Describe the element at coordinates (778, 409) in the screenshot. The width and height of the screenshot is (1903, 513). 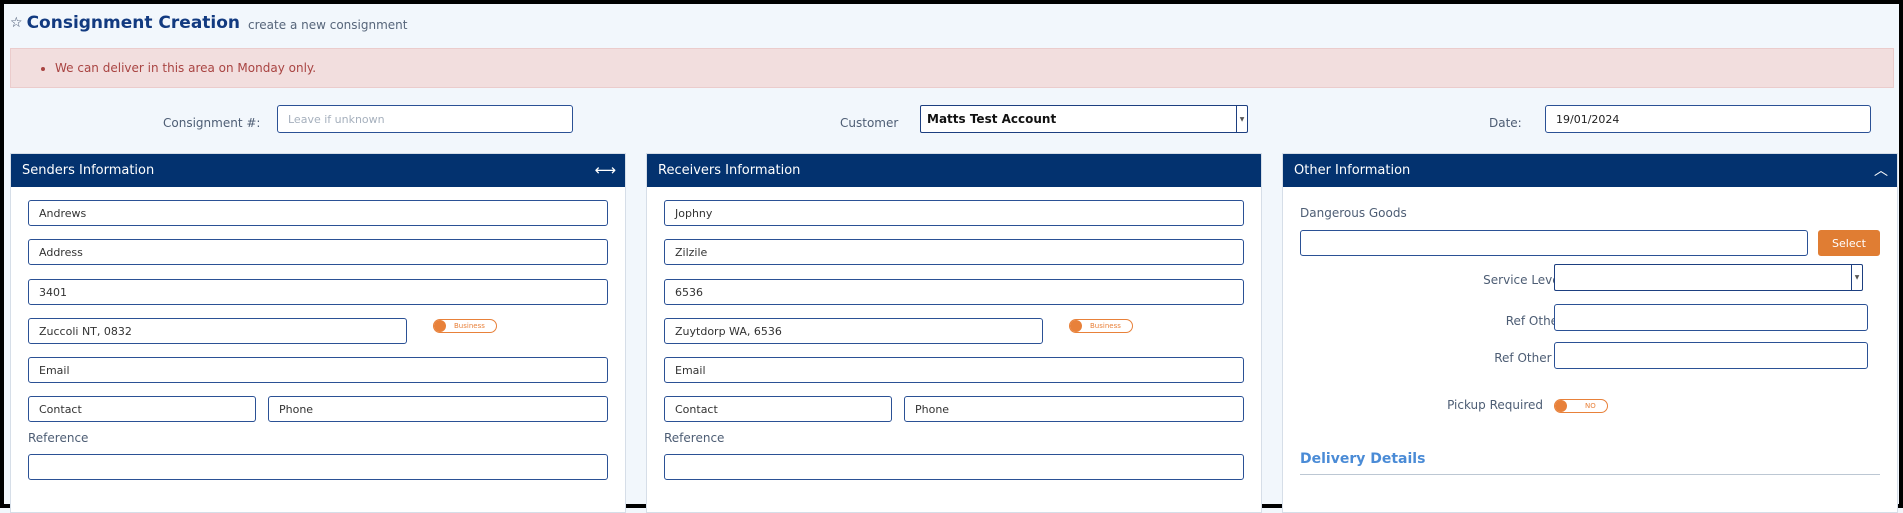
I see `receiver-contact-field: Contact` at that location.